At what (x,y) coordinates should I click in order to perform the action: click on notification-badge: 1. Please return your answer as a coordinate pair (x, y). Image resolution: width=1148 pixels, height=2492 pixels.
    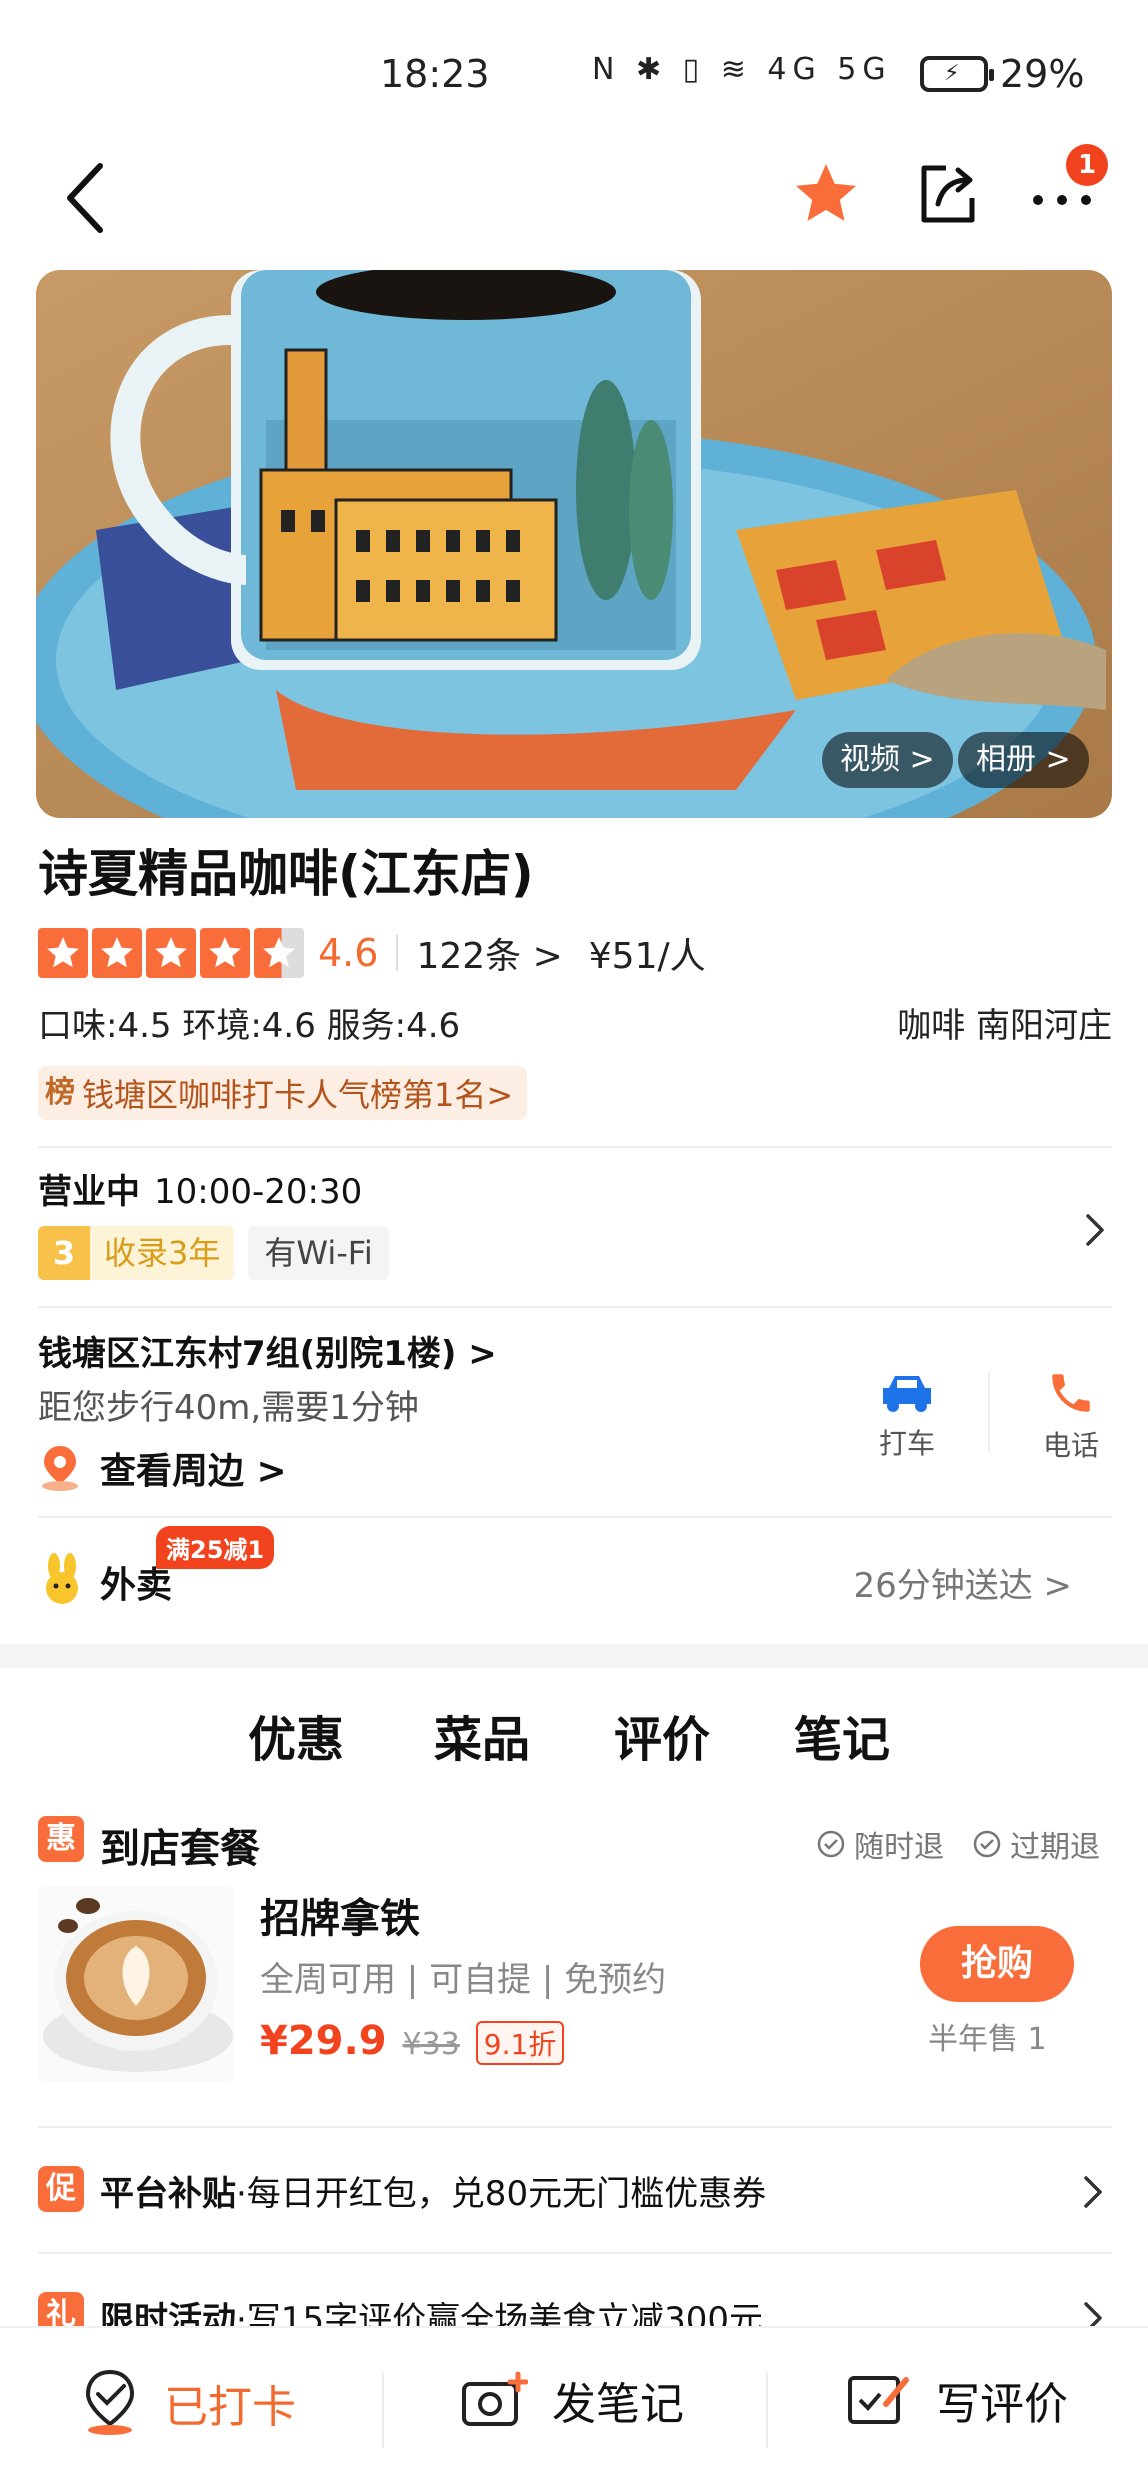
    Looking at the image, I should click on (1087, 165).